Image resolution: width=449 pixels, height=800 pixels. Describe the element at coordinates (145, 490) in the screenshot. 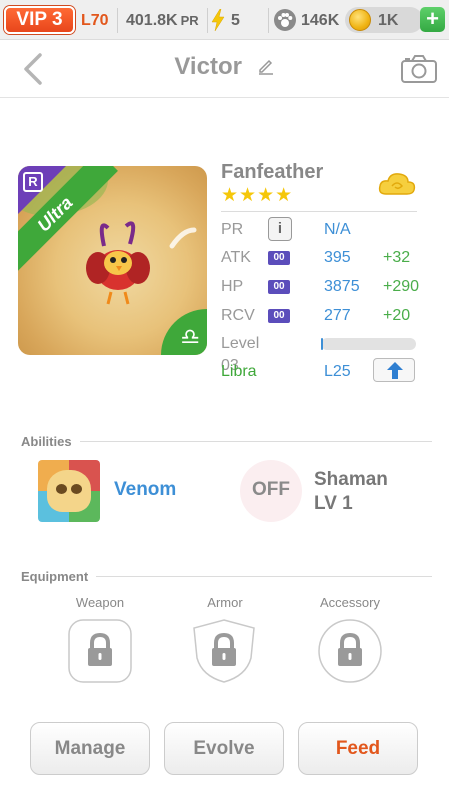

I see `ability-name: Venom` at that location.